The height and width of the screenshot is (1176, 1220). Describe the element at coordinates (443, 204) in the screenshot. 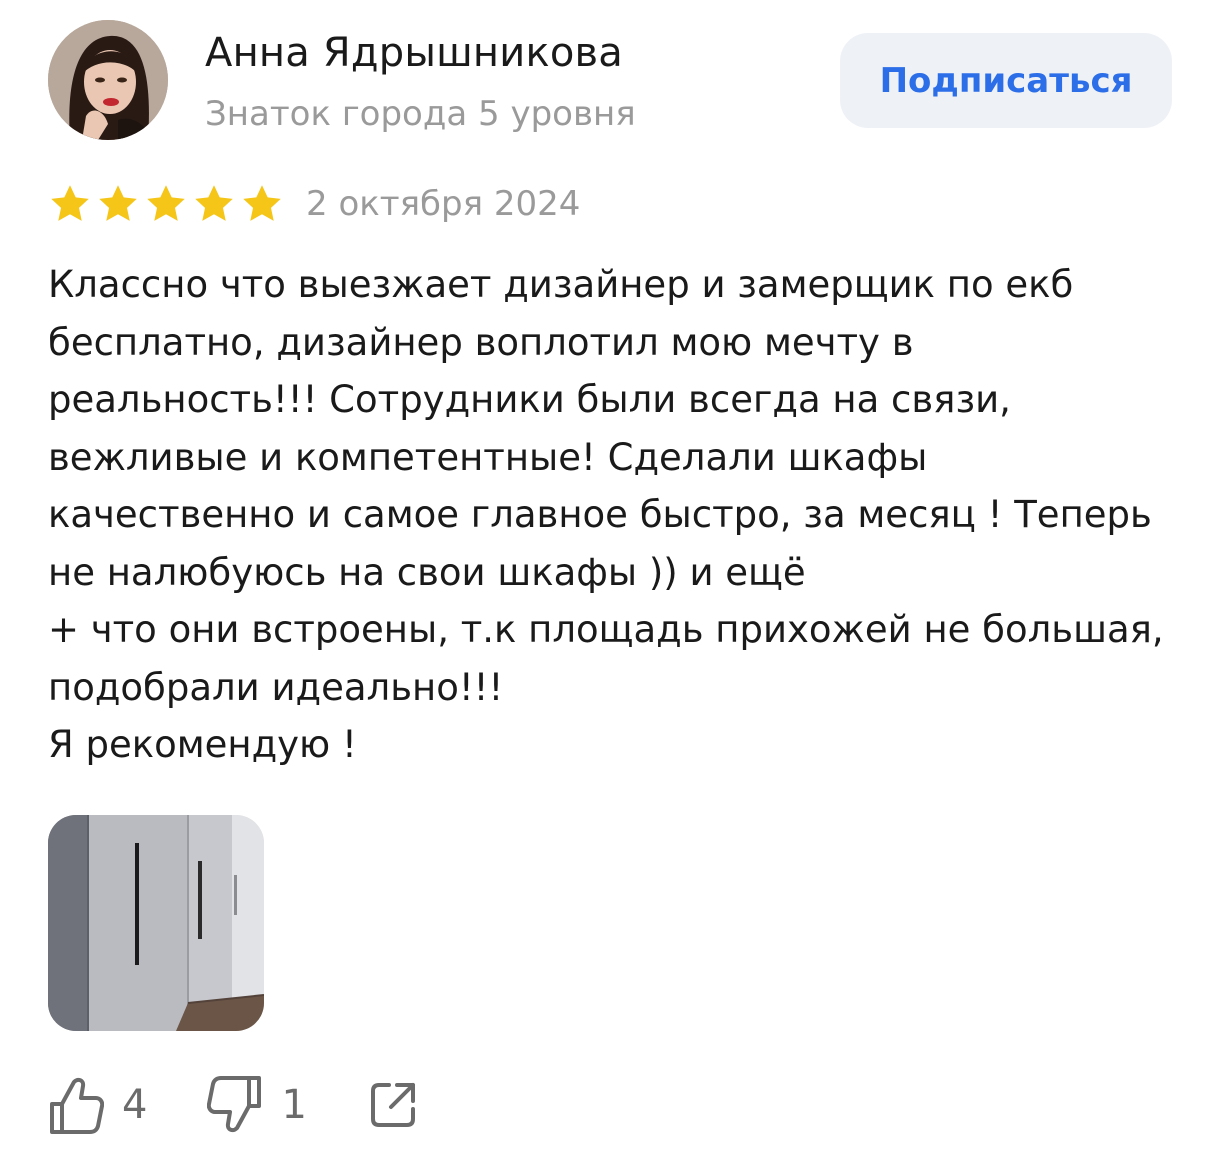

I see `review-date: 2 октября 2024` at that location.